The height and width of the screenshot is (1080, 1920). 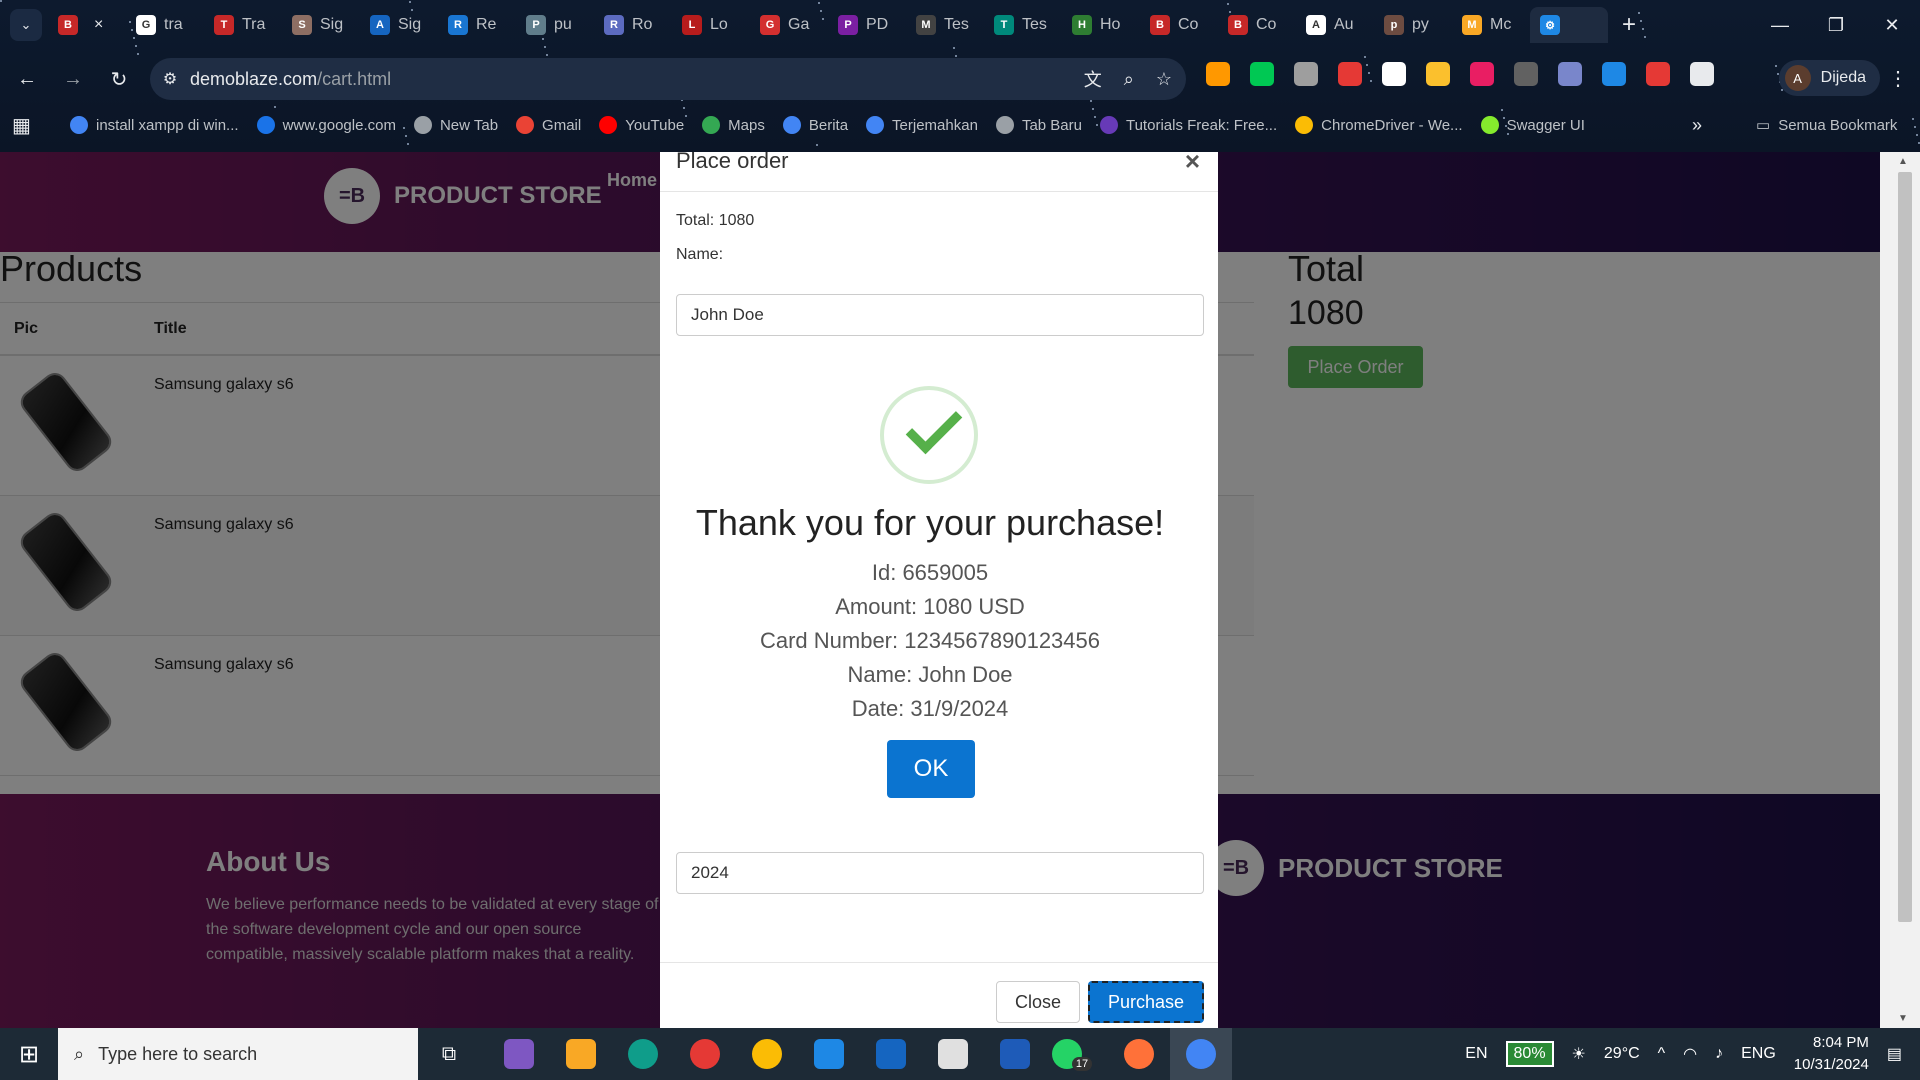 What do you see at coordinates (1101, 25) in the screenshot?
I see `browser-tab: H Ho` at bounding box center [1101, 25].